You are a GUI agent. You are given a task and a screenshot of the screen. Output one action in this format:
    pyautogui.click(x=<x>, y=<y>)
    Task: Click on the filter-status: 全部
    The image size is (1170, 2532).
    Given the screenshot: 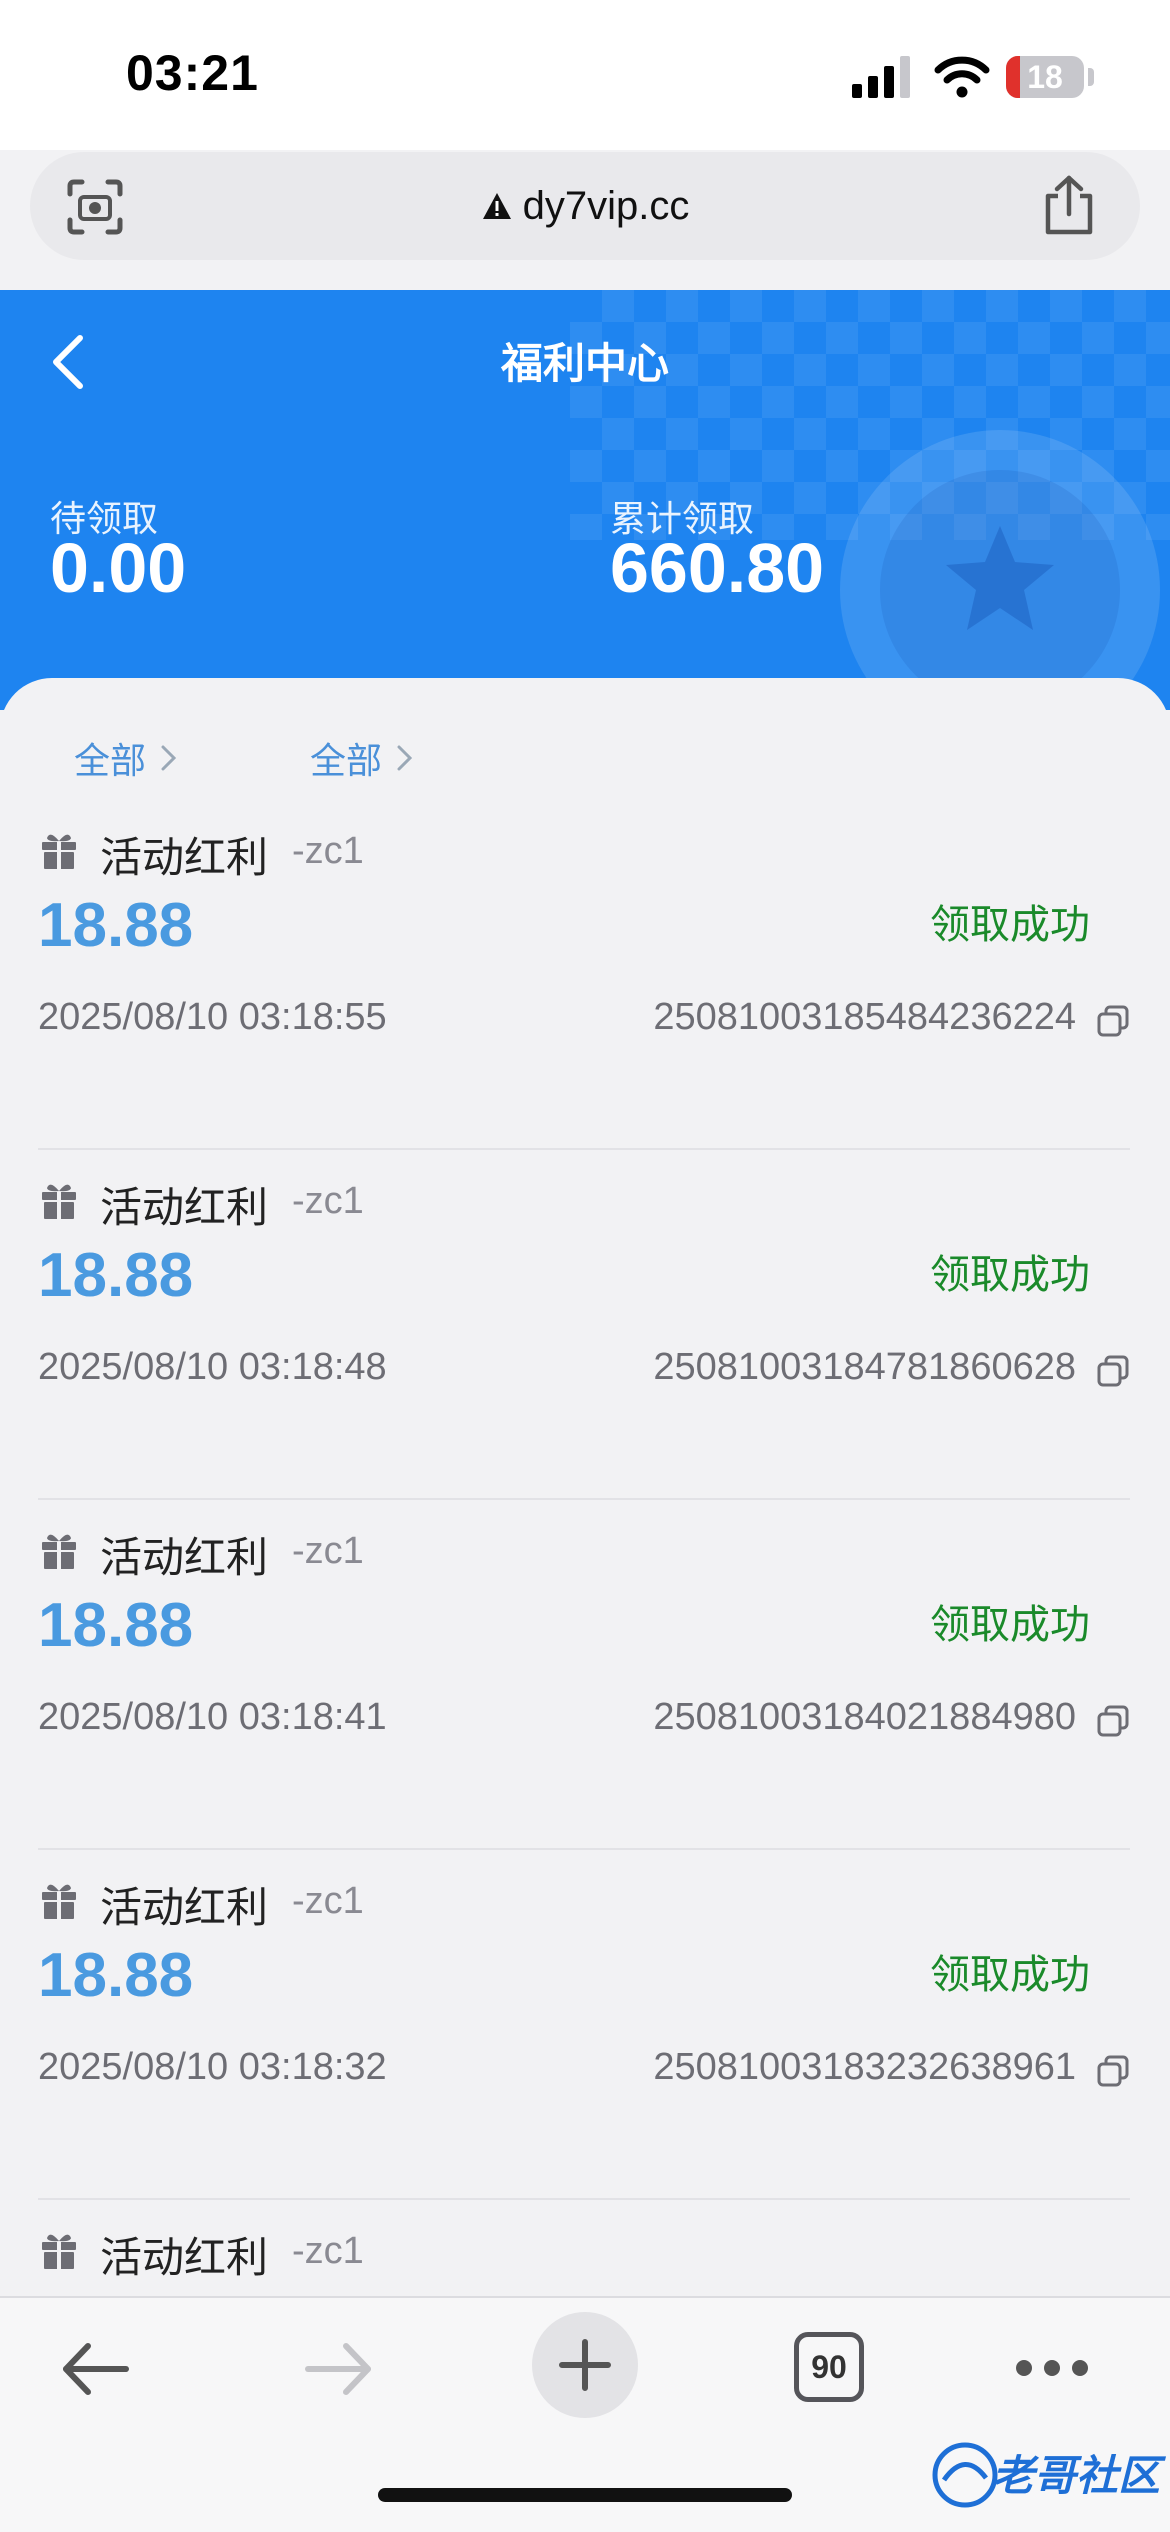 What is the action you would take?
    pyautogui.click(x=363, y=758)
    